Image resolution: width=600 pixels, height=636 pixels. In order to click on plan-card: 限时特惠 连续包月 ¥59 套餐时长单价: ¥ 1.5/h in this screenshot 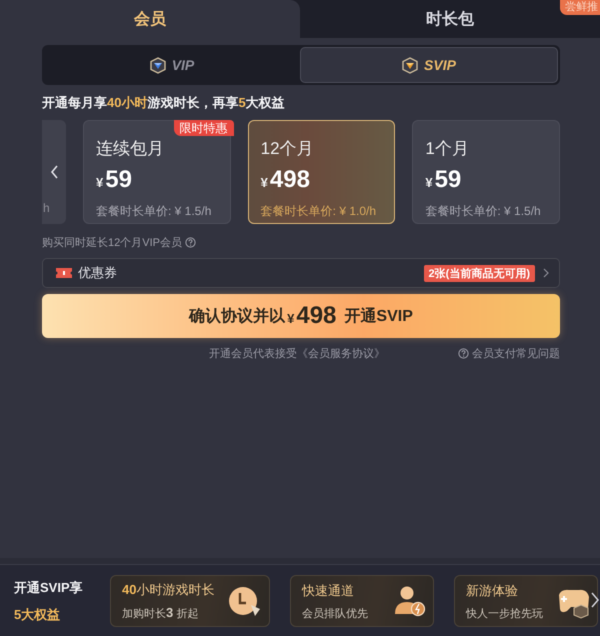, I will do `click(157, 172)`.